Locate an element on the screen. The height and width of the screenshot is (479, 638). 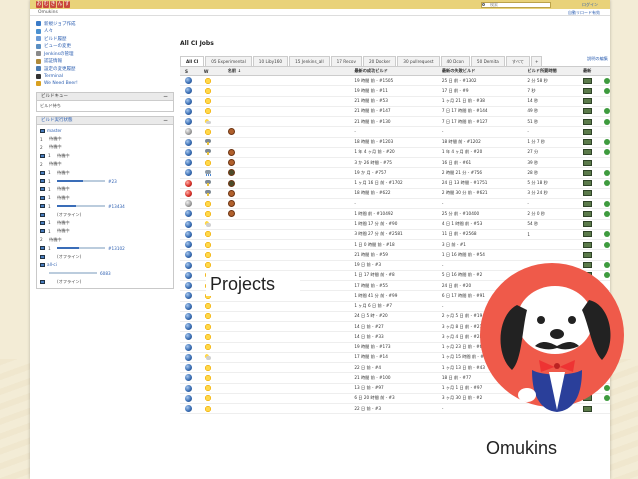
last-success-cell: 22 日 前 - #4 is located at coordinates (398, 368).